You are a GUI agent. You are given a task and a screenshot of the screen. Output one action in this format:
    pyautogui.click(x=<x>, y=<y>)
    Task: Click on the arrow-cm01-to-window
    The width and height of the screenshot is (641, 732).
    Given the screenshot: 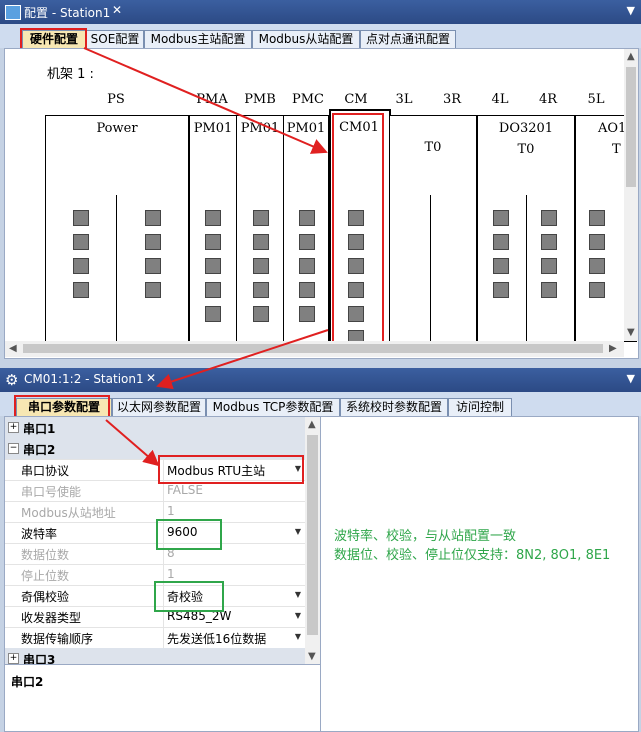 What is the action you would take?
    pyautogui.click(x=242, y=359)
    